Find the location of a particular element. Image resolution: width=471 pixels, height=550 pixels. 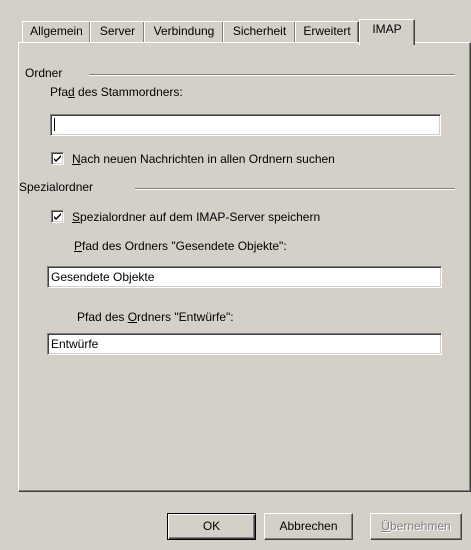

tab-server: Server is located at coordinates (117, 31).